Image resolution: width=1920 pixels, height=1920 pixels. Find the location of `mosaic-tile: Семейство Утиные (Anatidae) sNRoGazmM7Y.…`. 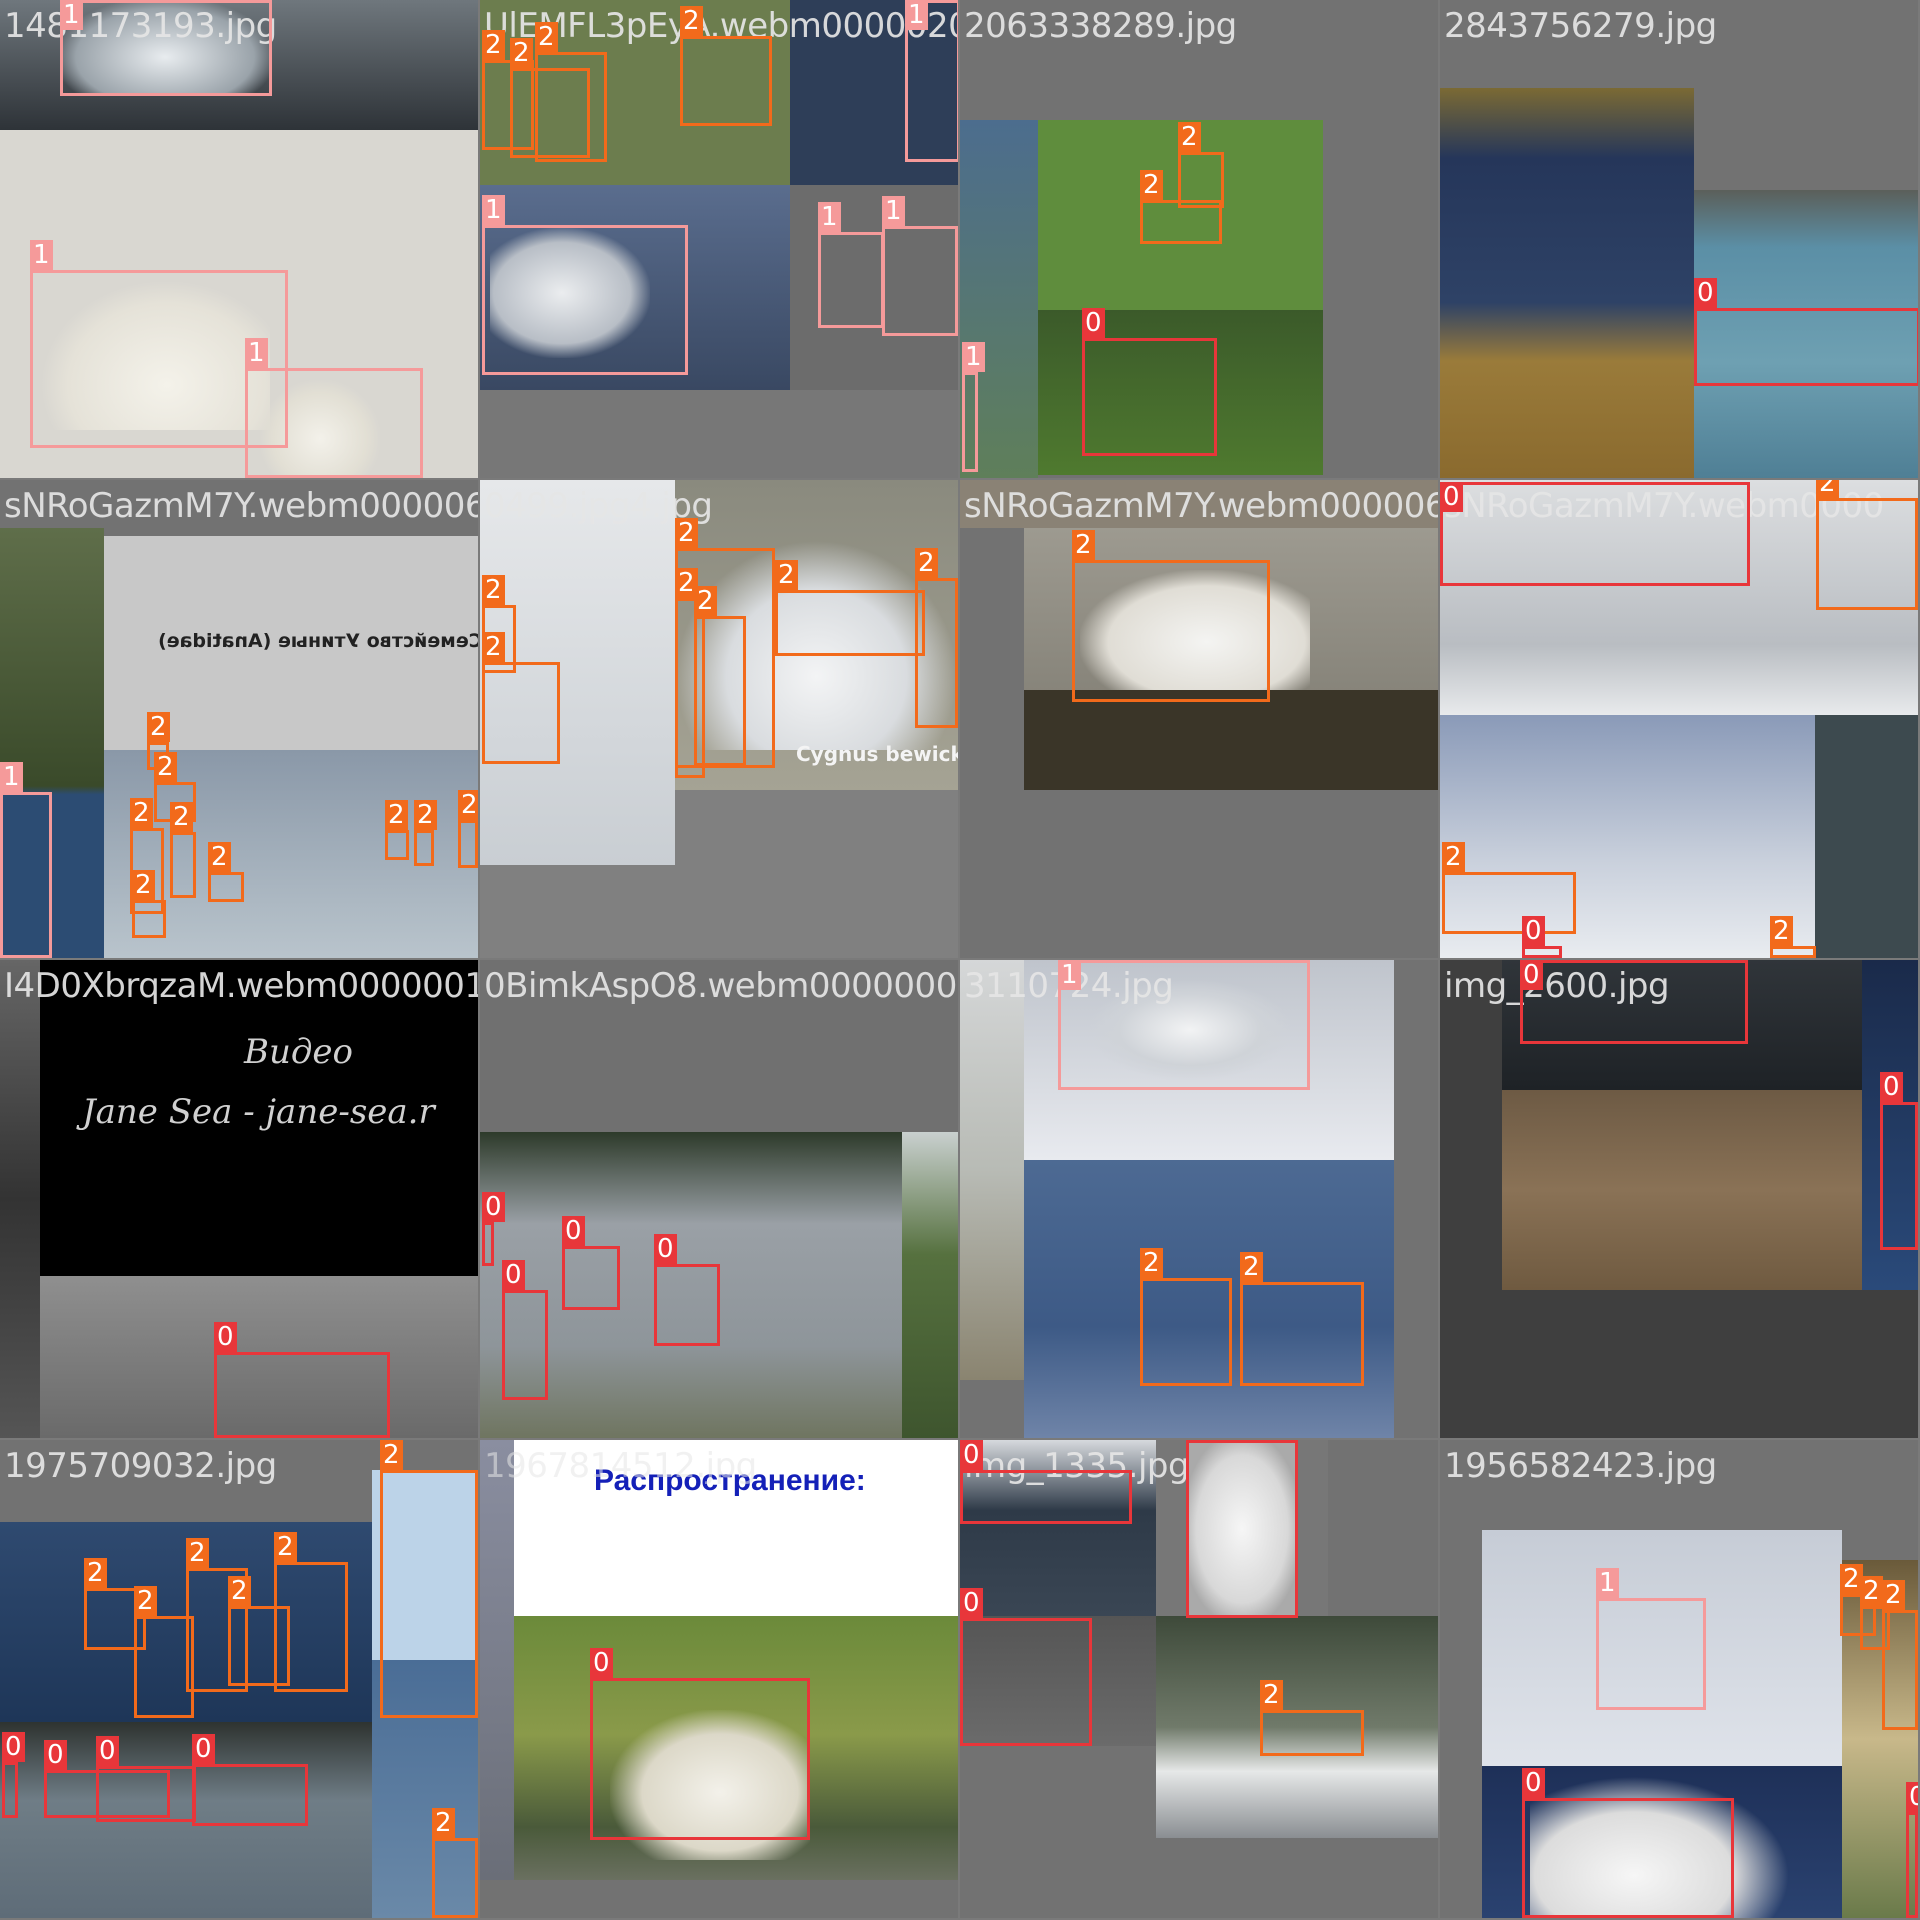

mosaic-tile: Семейство Утиные (Anatidae) sNRoGazmM7Y.… is located at coordinates (239, 719).